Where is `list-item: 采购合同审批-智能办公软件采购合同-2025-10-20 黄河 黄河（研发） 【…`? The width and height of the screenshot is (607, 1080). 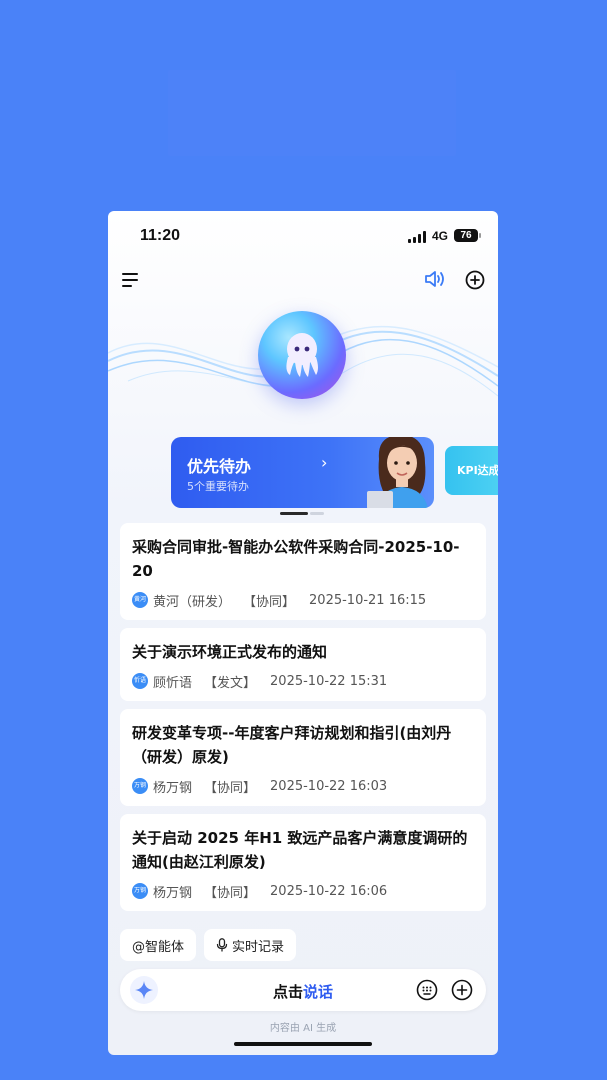 list-item: 采购合同审批-智能办公软件采购合同-2025-10-20 黄河 黄河（研发） 【… is located at coordinates (303, 571).